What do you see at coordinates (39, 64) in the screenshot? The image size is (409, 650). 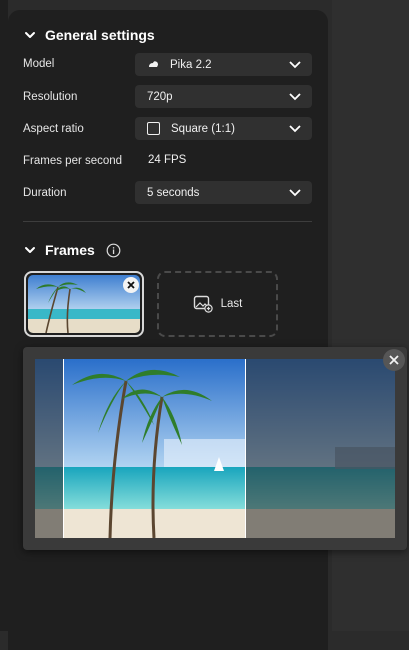 I see `model-label: Model` at bounding box center [39, 64].